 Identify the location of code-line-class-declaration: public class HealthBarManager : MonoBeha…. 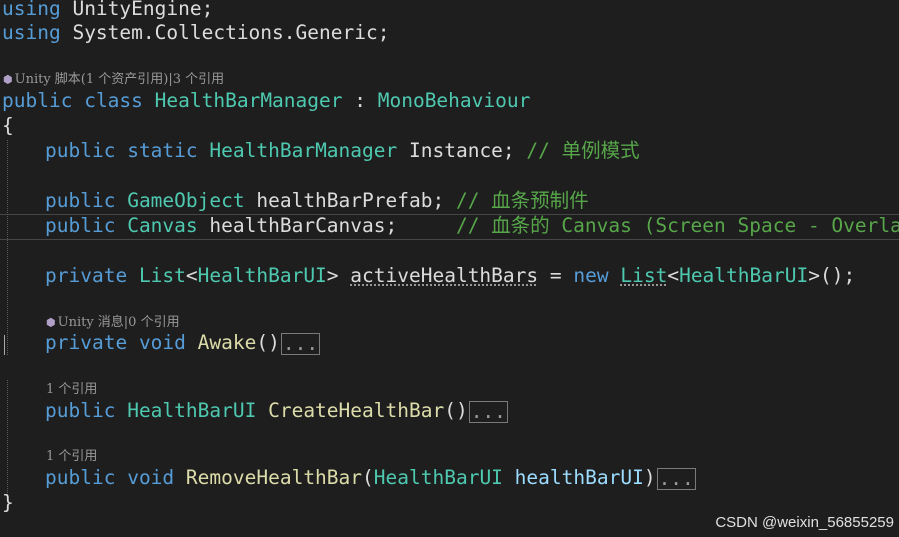
(266, 101).